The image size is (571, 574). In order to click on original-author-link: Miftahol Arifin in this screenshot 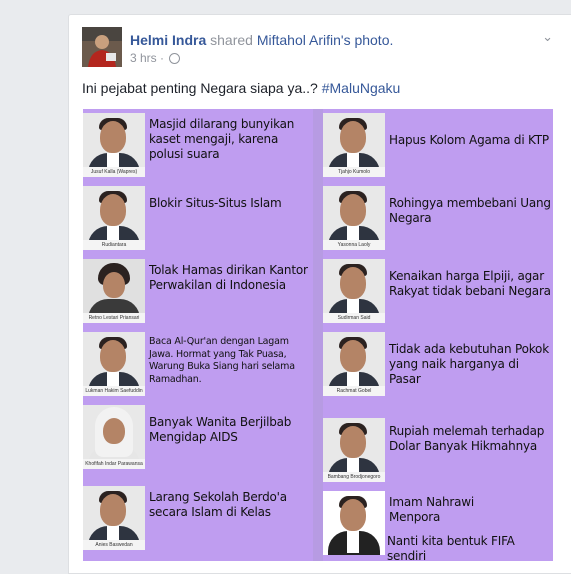, I will do `click(299, 40)`.